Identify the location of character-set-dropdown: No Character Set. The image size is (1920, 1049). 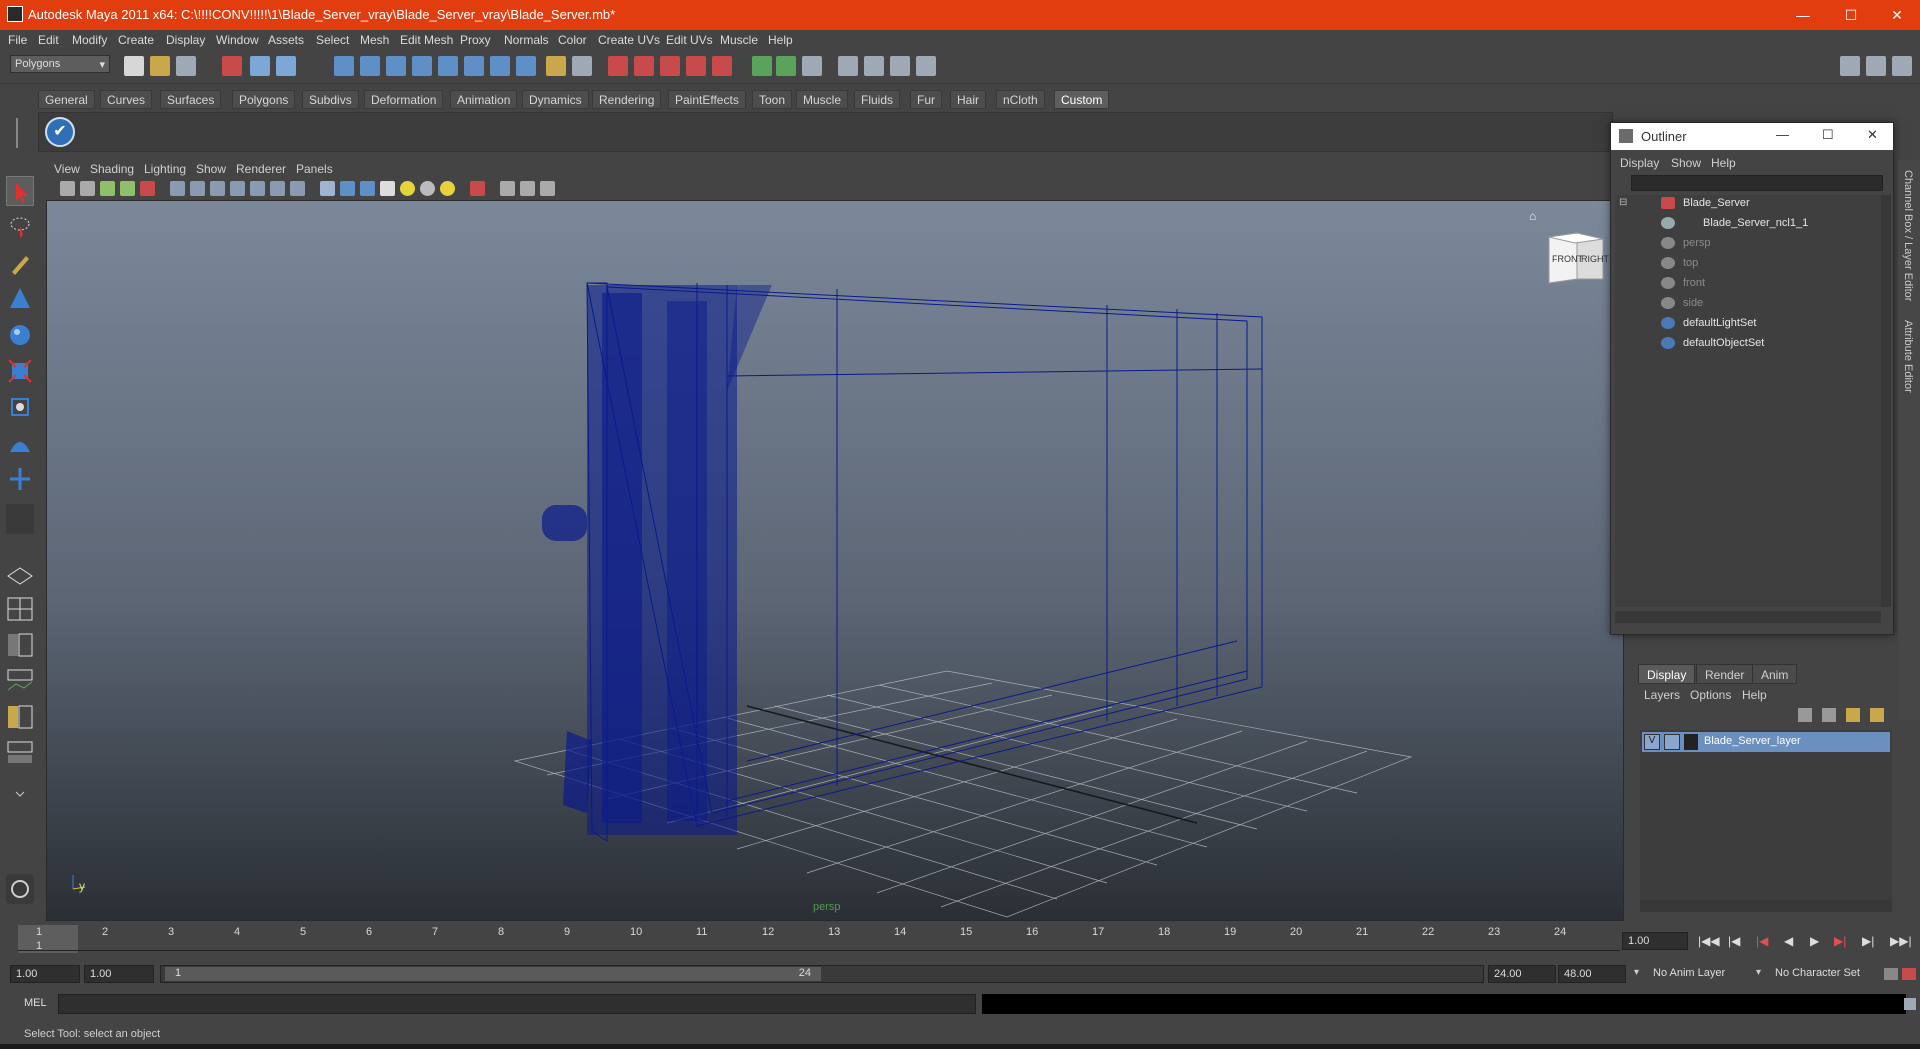
(1825, 974).